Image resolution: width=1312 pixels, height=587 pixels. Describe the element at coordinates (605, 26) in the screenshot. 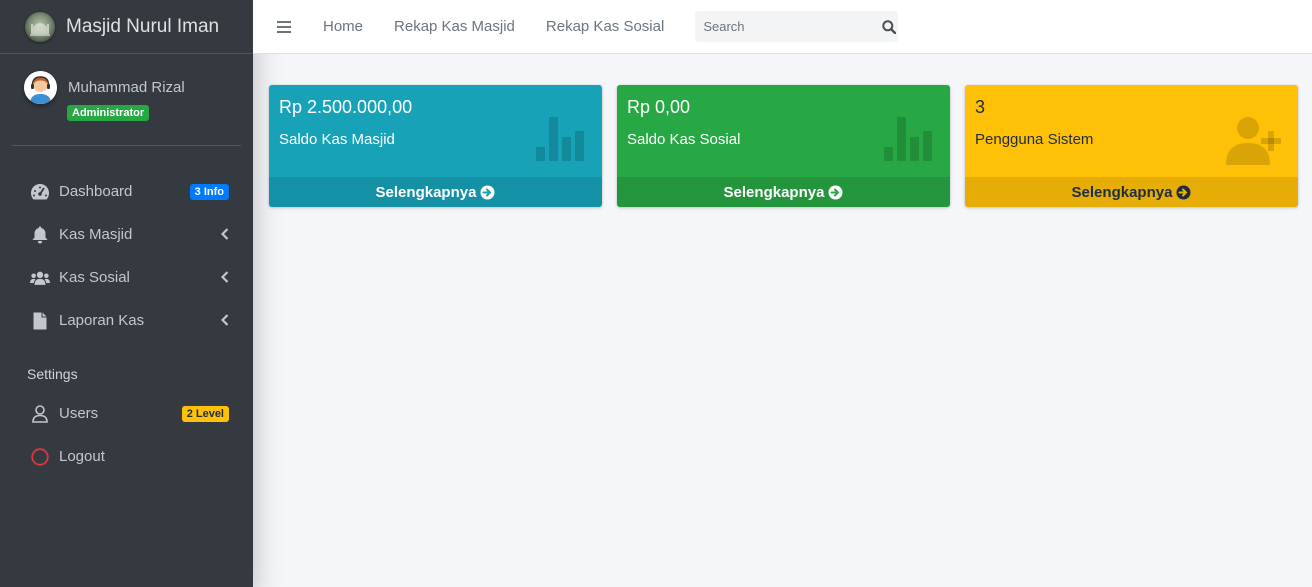

I see `nav-link-rekap-kas-sosial: Rekap Kas Sosial` at that location.